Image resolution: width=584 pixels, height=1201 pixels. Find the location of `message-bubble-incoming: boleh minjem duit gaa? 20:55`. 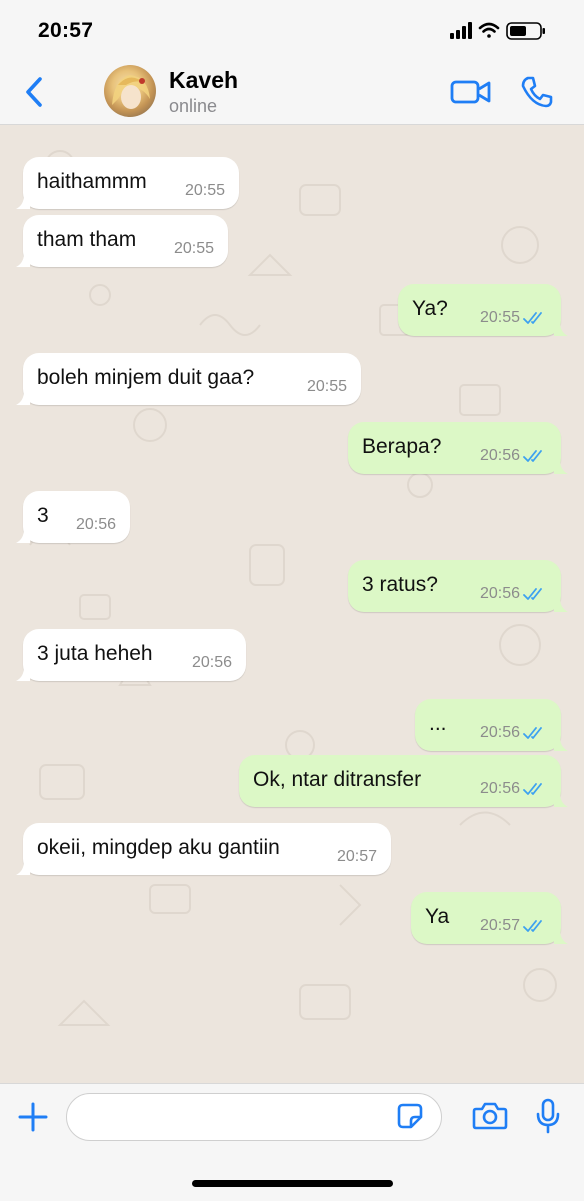

message-bubble-incoming: boleh minjem duit gaa? 20:55 is located at coordinates (188, 379).